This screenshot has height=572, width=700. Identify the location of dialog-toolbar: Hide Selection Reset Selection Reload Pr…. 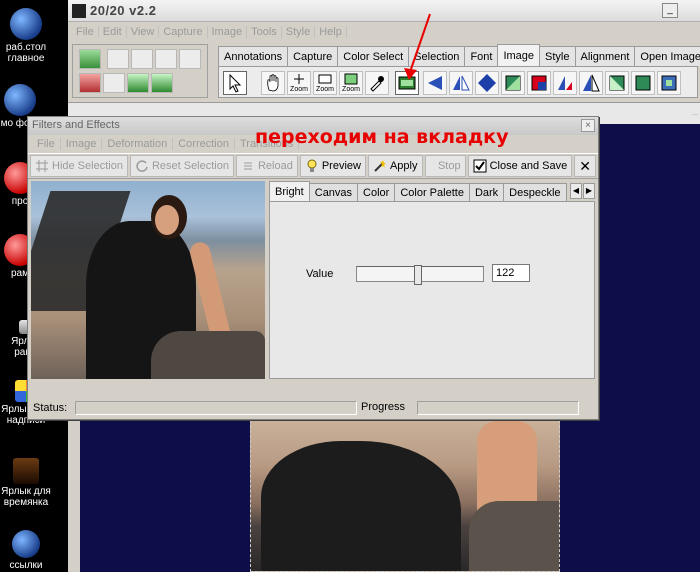
(313, 166).